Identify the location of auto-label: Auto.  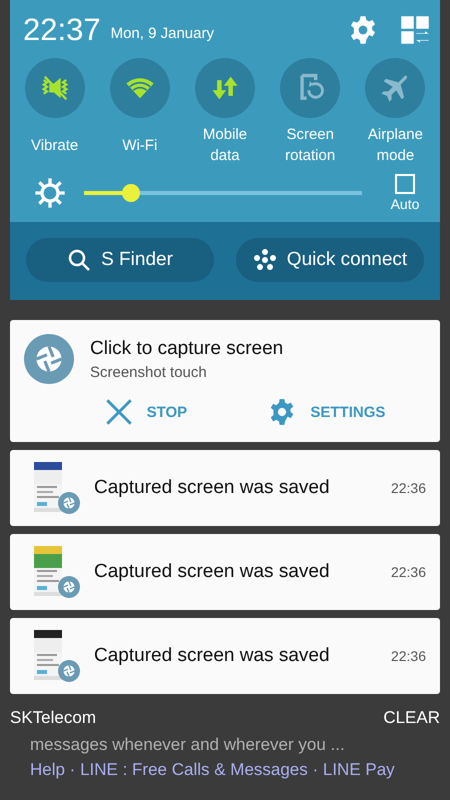
(405, 204).